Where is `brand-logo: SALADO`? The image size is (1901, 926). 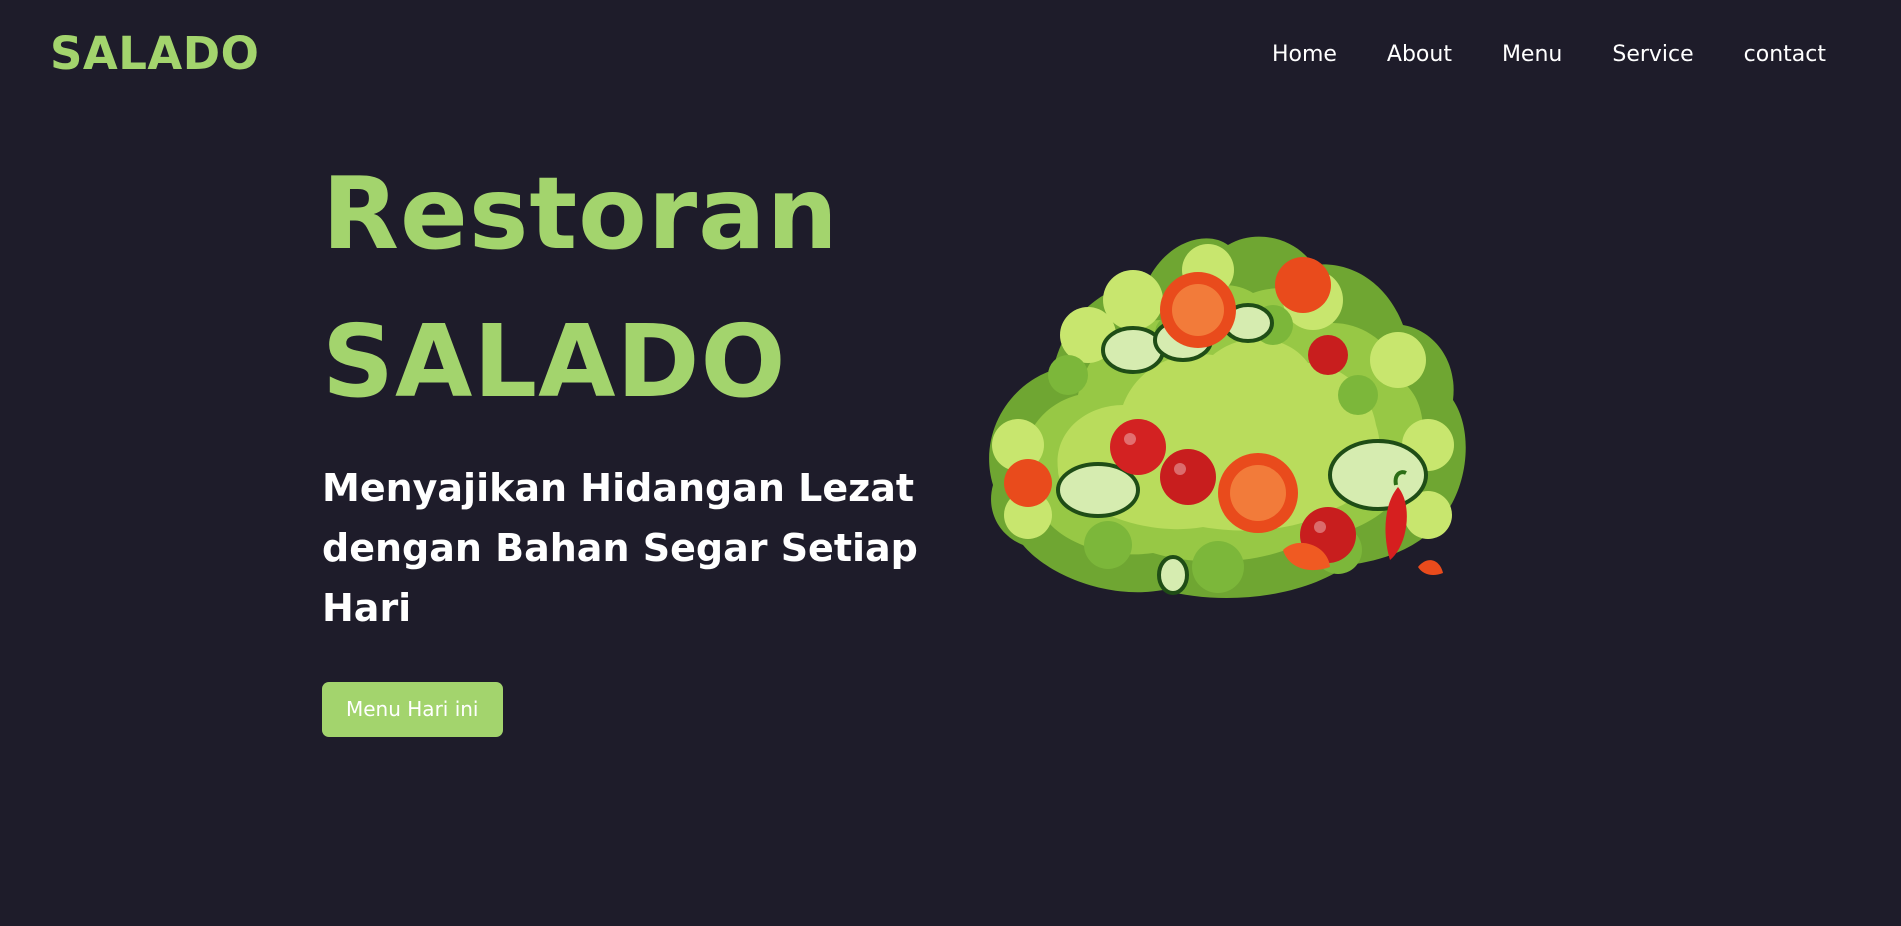 brand-logo: SALADO is located at coordinates (154, 54).